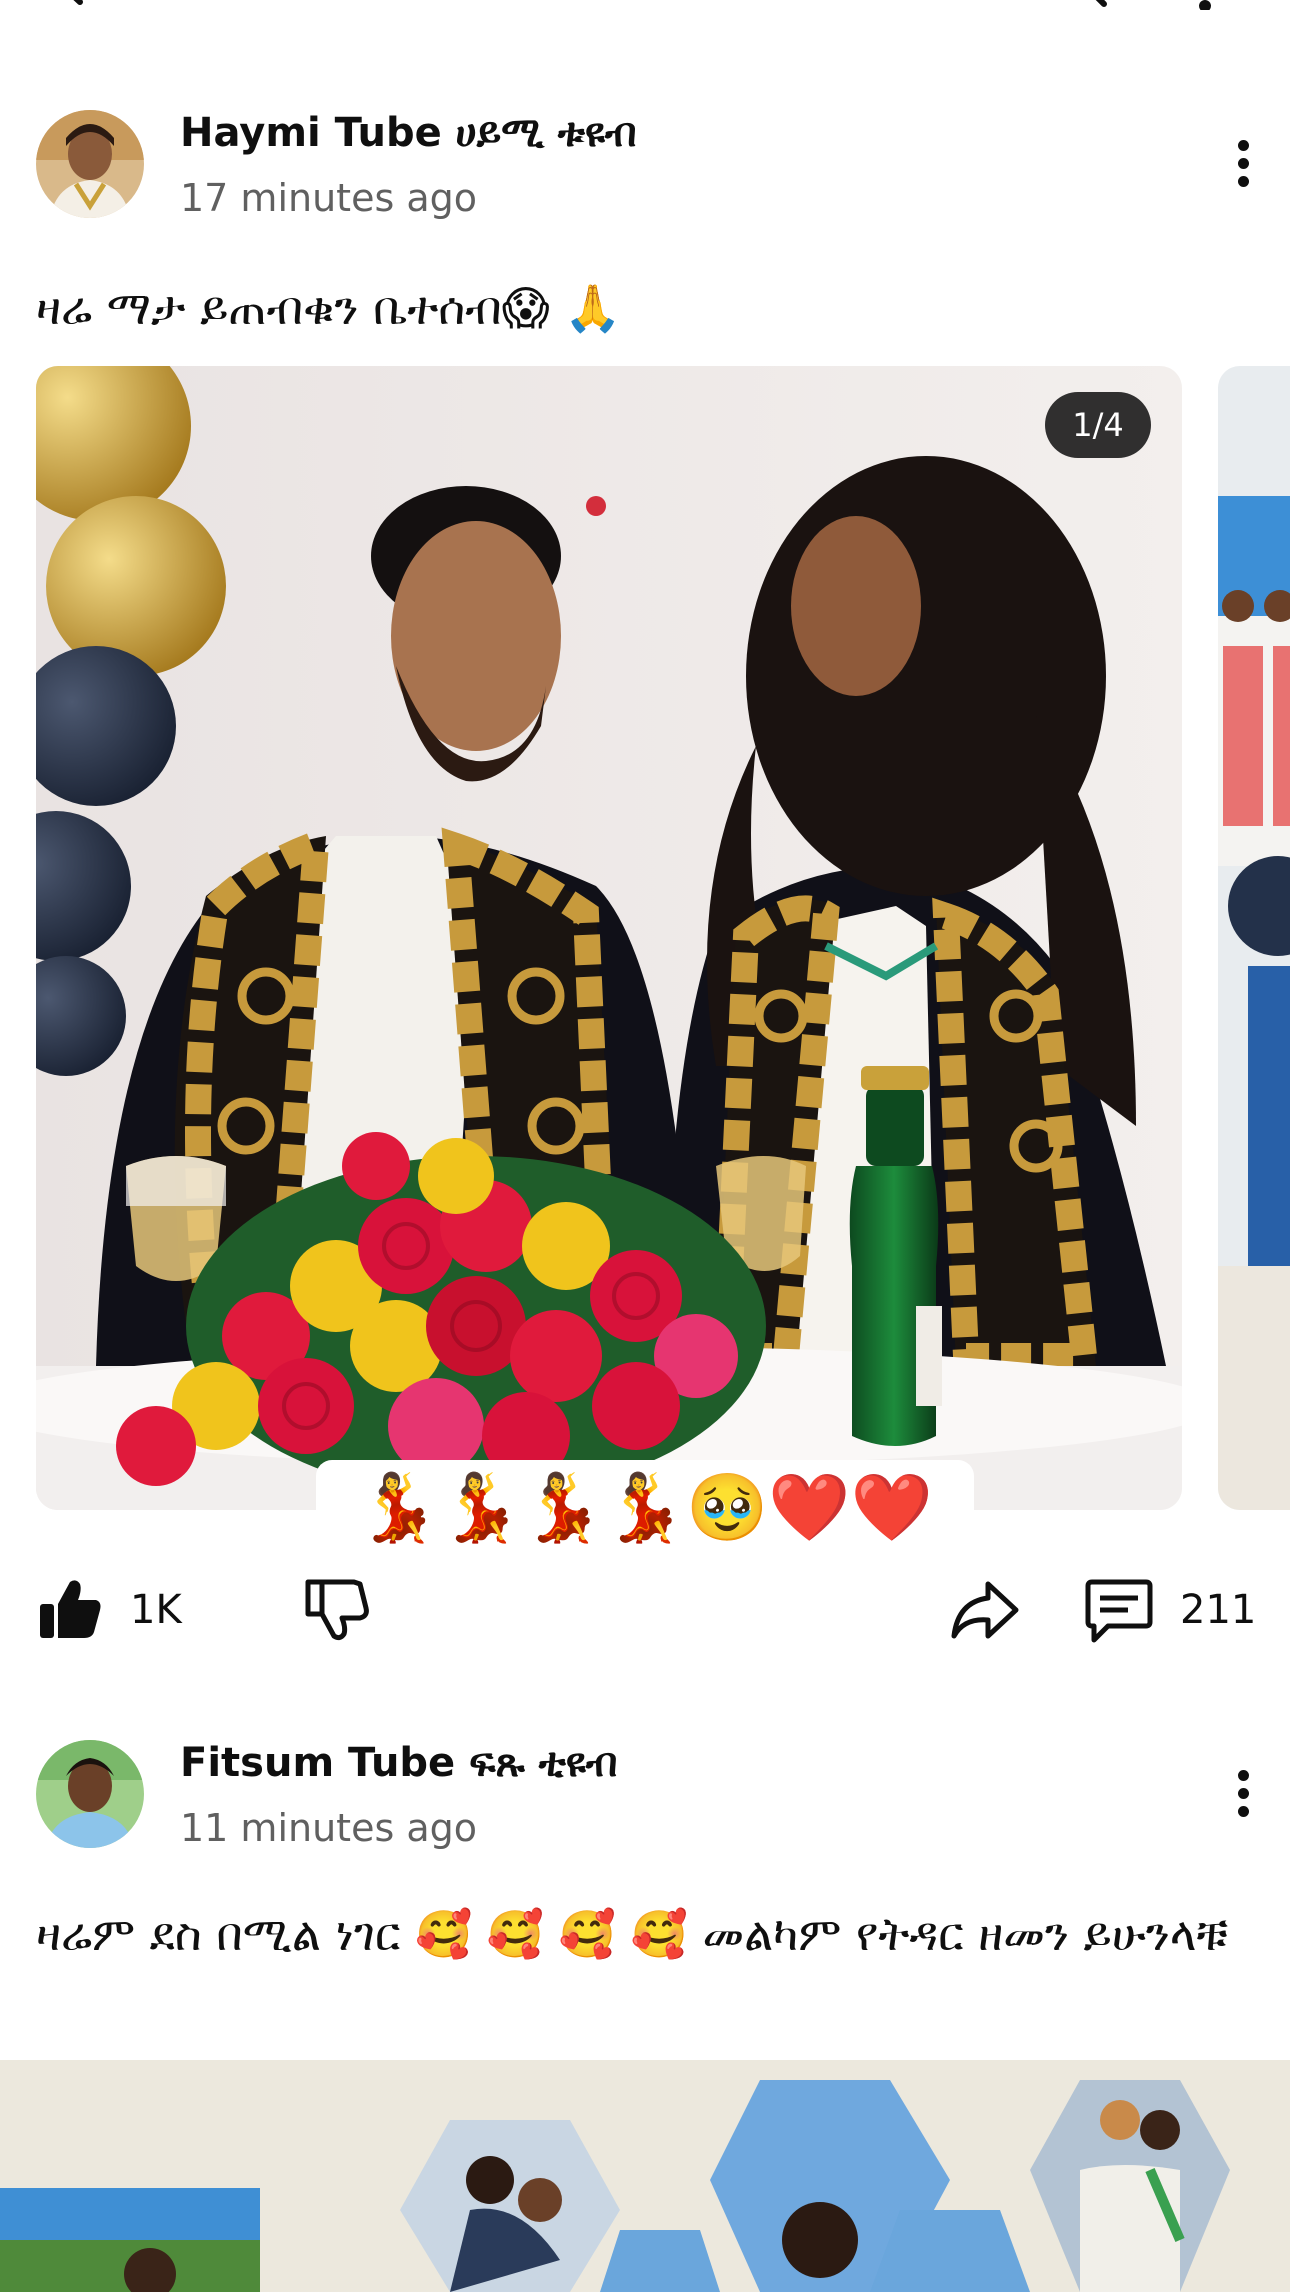  What do you see at coordinates (328, 198) in the screenshot?
I see `post-timestamp: 17 minutes ago` at bounding box center [328, 198].